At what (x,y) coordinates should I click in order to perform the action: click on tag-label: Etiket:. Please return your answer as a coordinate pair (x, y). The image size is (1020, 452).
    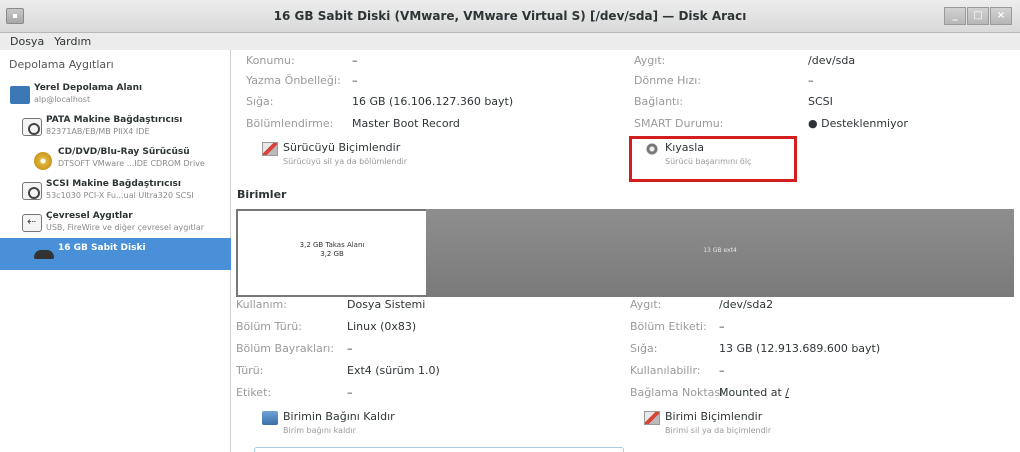
    Looking at the image, I should click on (254, 392).